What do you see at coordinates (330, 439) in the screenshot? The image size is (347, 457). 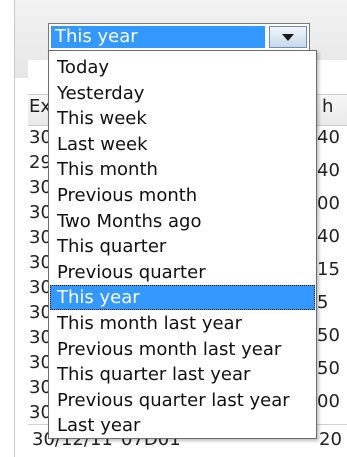 I see `row-value: 20` at bounding box center [330, 439].